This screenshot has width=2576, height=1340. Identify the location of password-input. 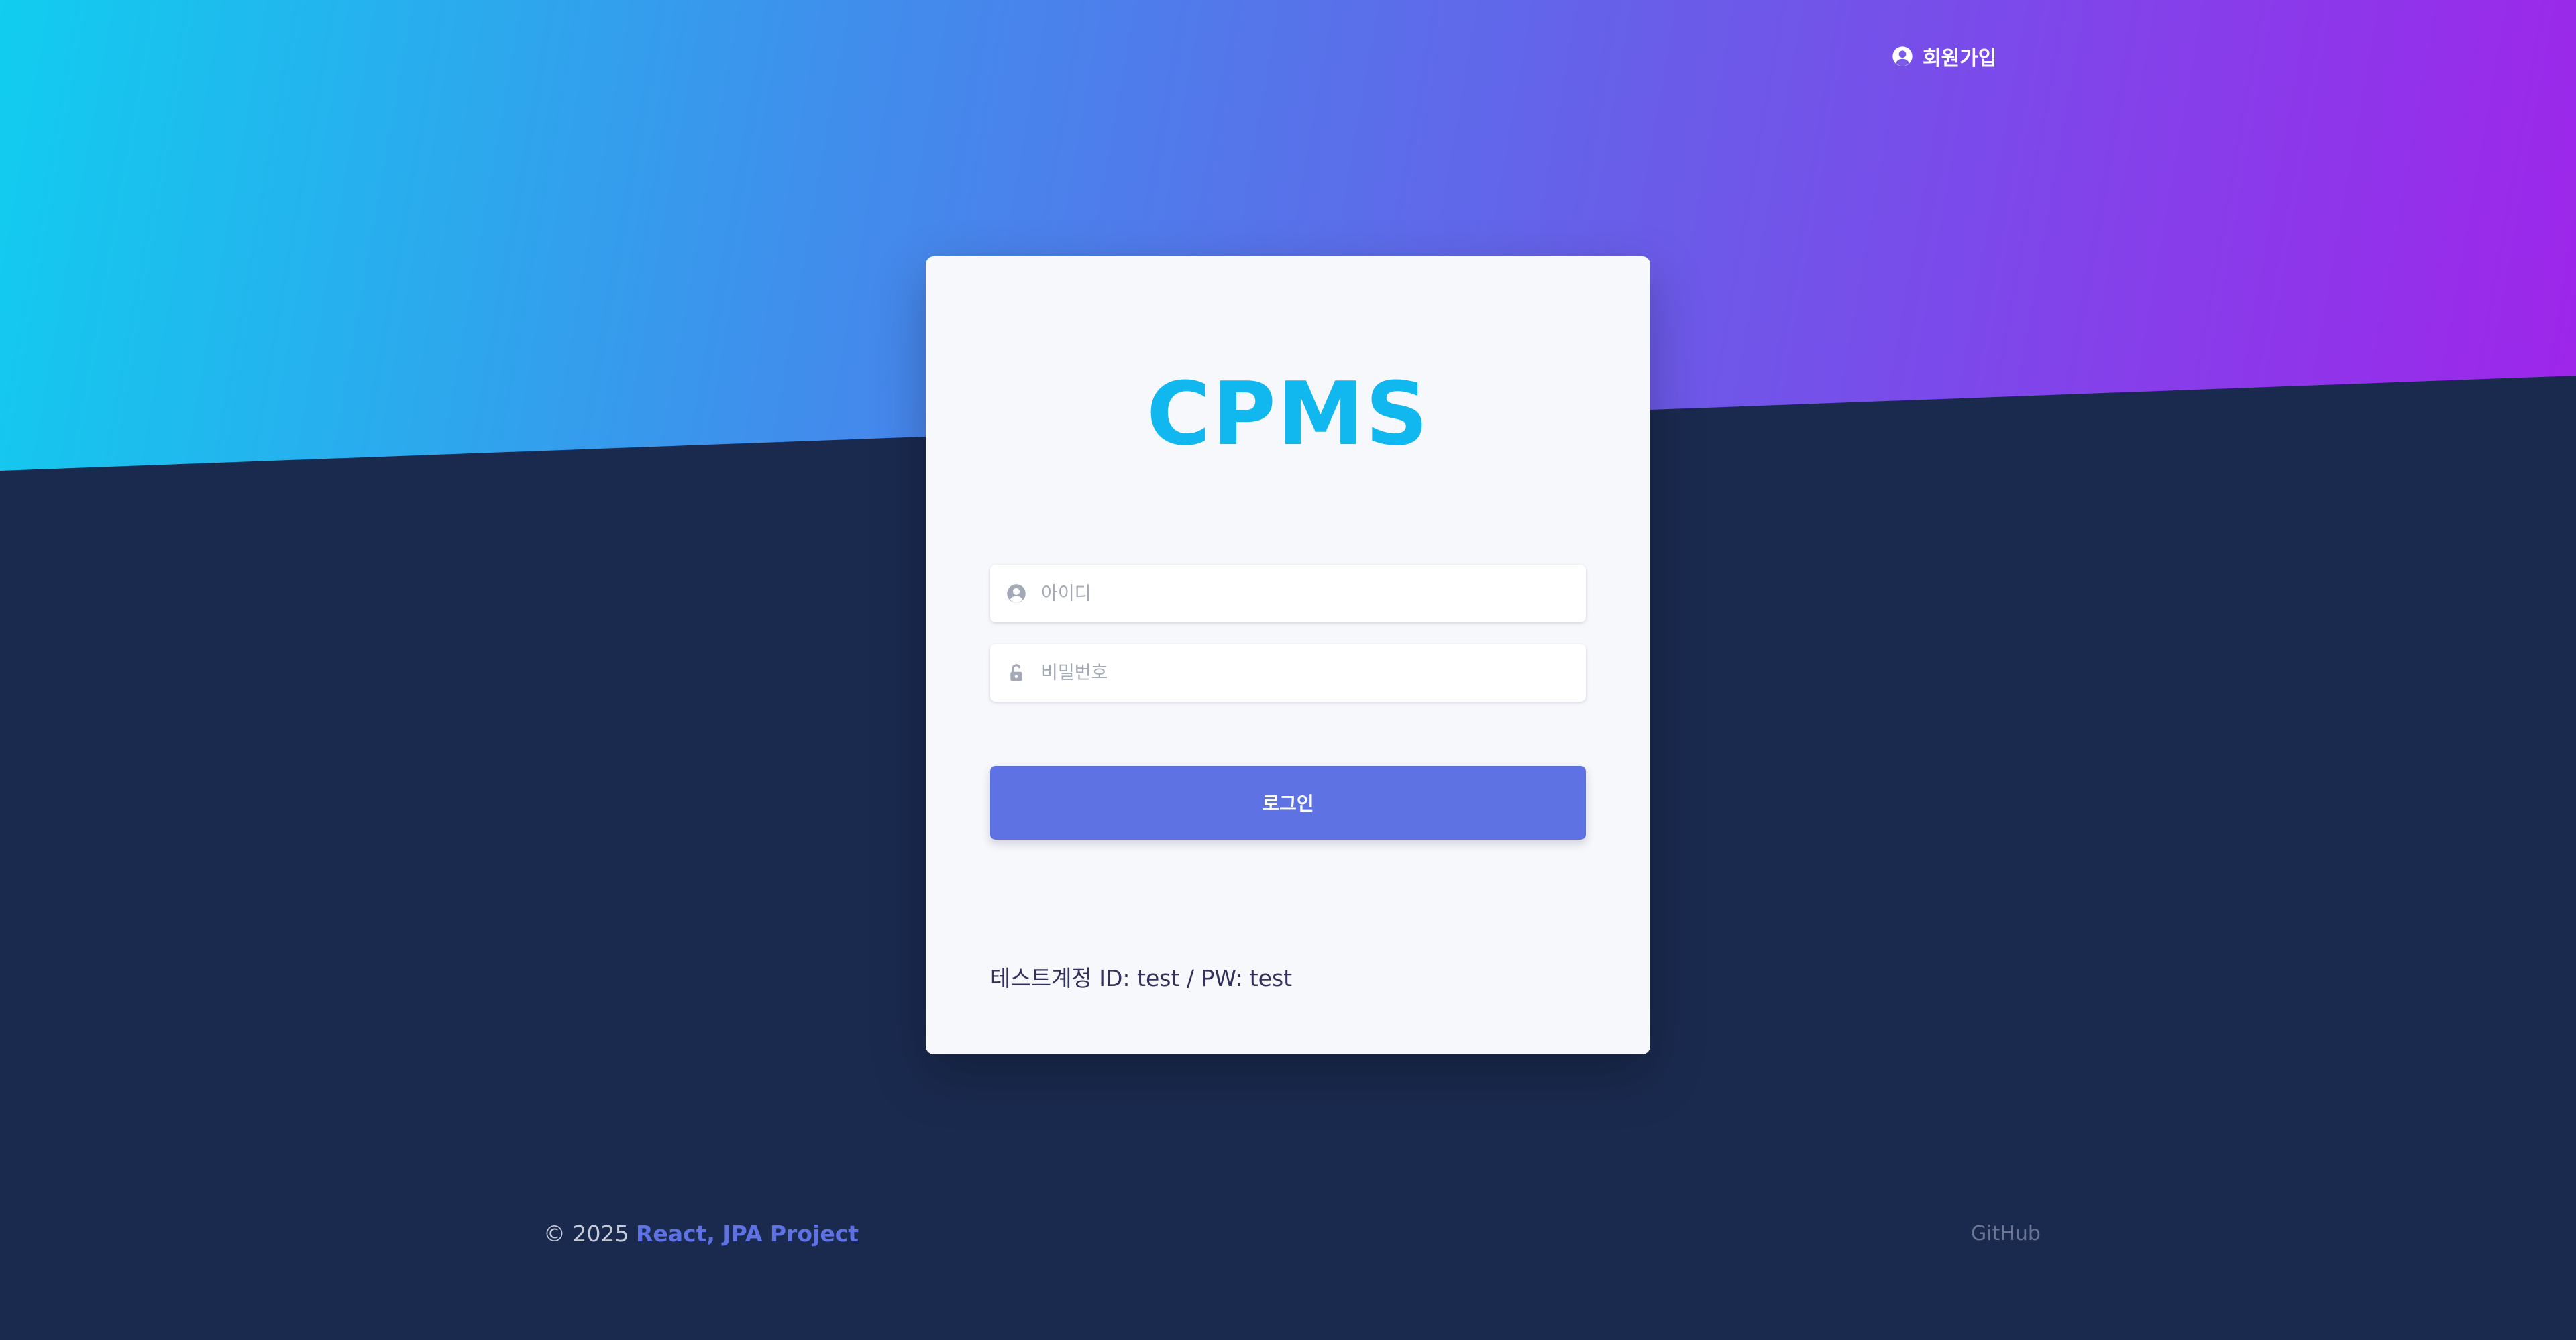
(1313, 672).